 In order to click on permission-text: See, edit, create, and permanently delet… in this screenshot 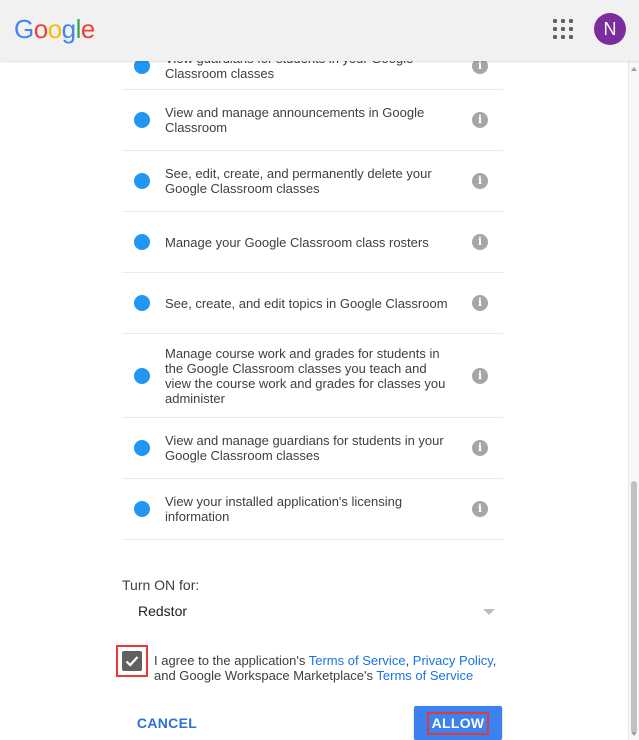, I will do `click(298, 181)`.